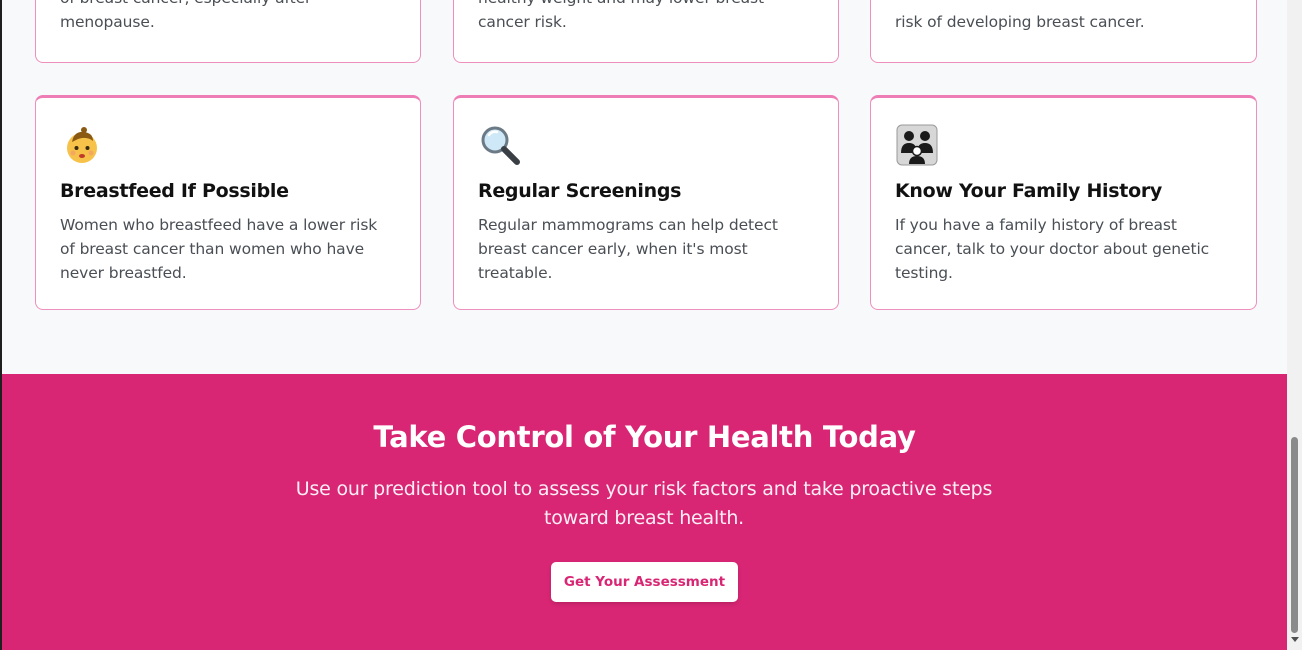 The image size is (1302, 650). Describe the element at coordinates (500, 145) in the screenshot. I see `magnifying-glass-icon` at that location.